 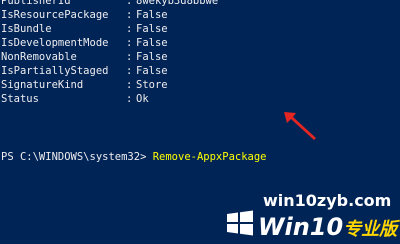 I want to click on property-row-status: Status: Ok, so click(x=75, y=99).